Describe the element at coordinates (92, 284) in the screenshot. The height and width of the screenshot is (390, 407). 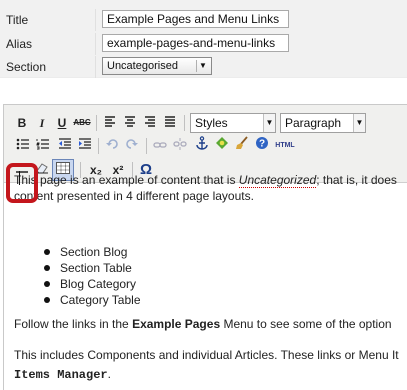
I see `list-item: Blog Category` at that location.